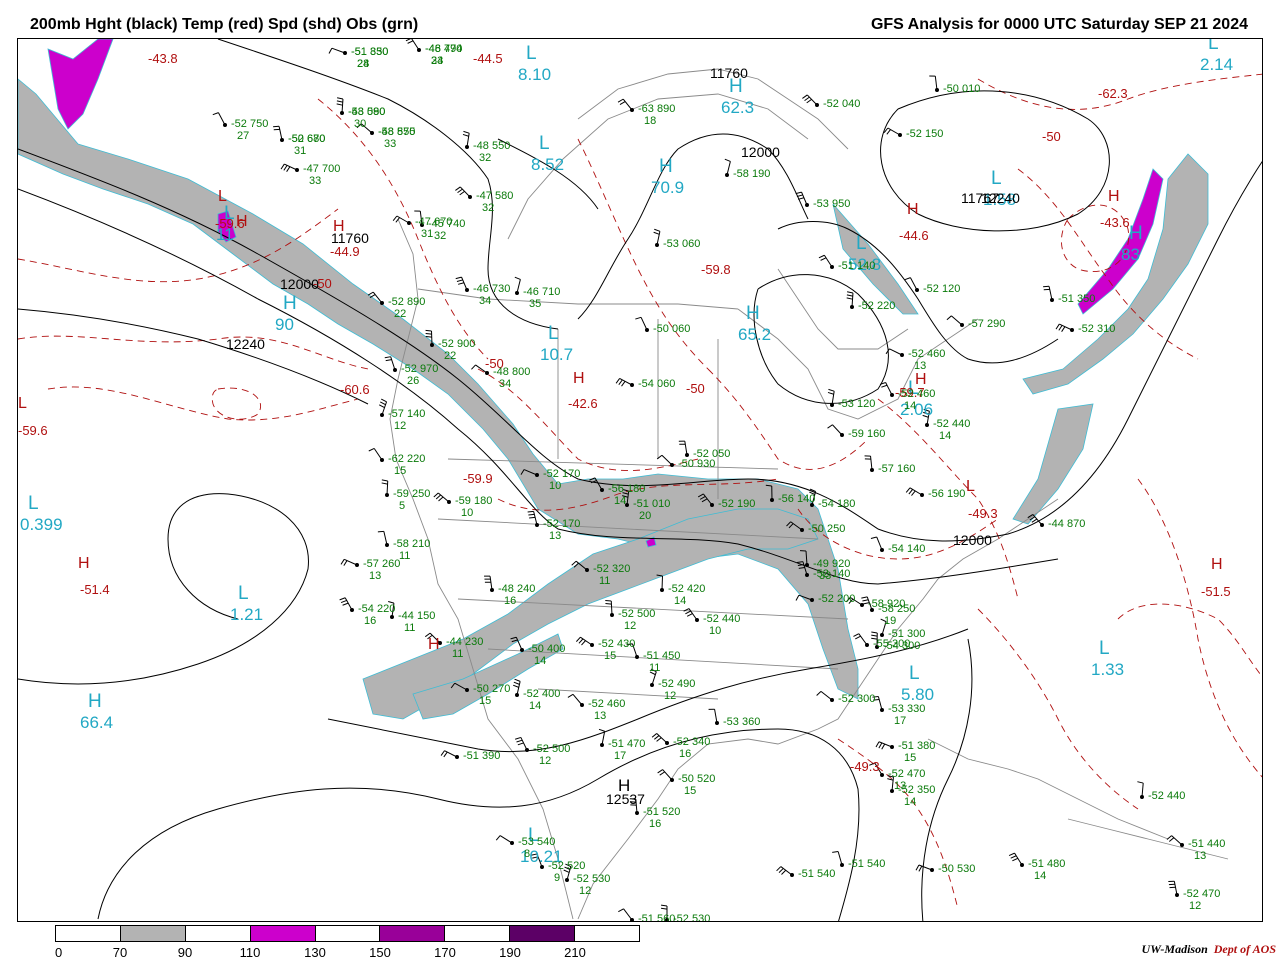 This screenshot has width=1280, height=960. I want to click on temperature-label: -51.5, so click(1216, 591).